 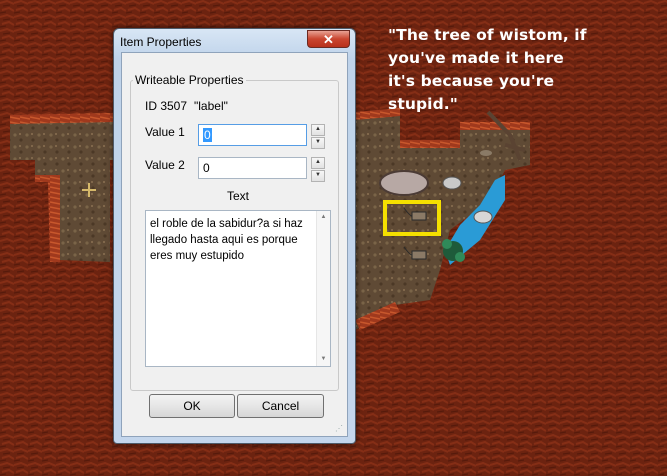 I want to click on value1-spinner: ▲ ▼, so click(x=318, y=136).